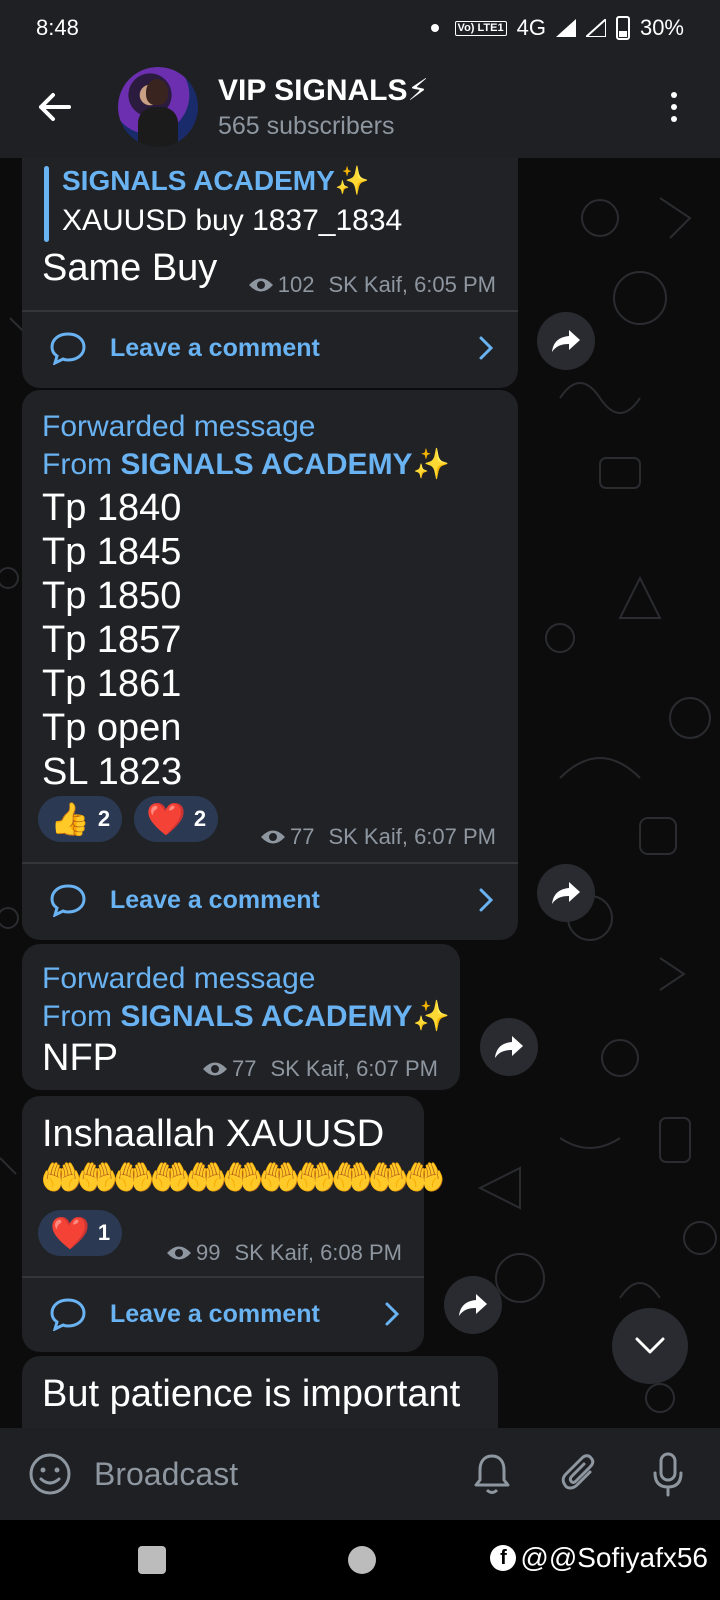  What do you see at coordinates (112, 596) in the screenshot?
I see `message-line: Tp 1850` at bounding box center [112, 596].